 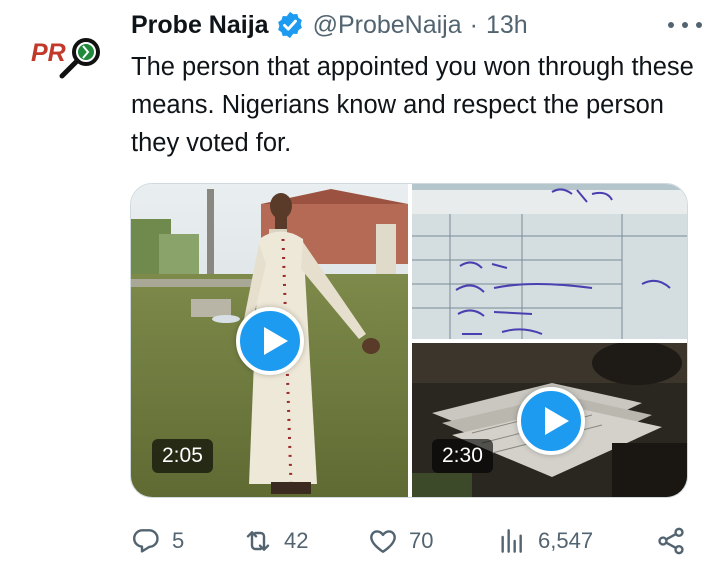 I want to click on reply-count: 5, so click(x=178, y=540).